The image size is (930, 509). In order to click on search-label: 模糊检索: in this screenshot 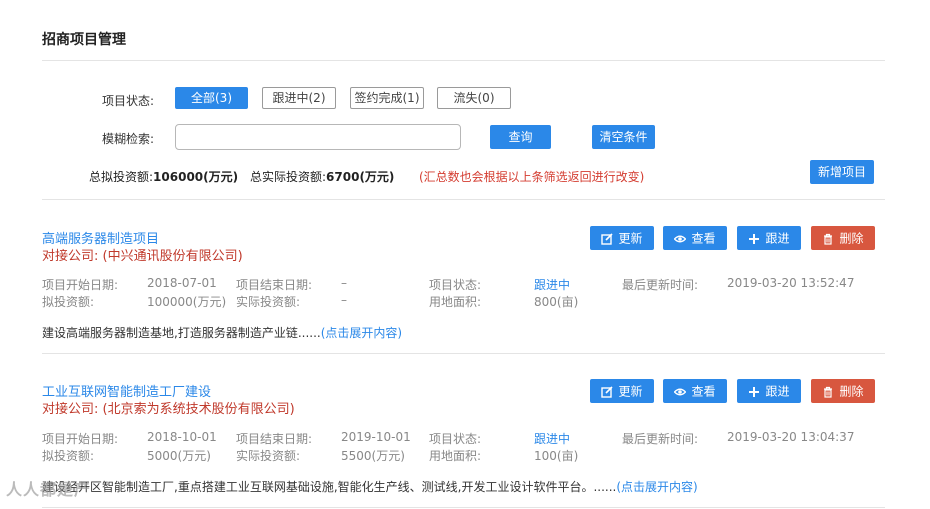, I will do `click(128, 139)`.